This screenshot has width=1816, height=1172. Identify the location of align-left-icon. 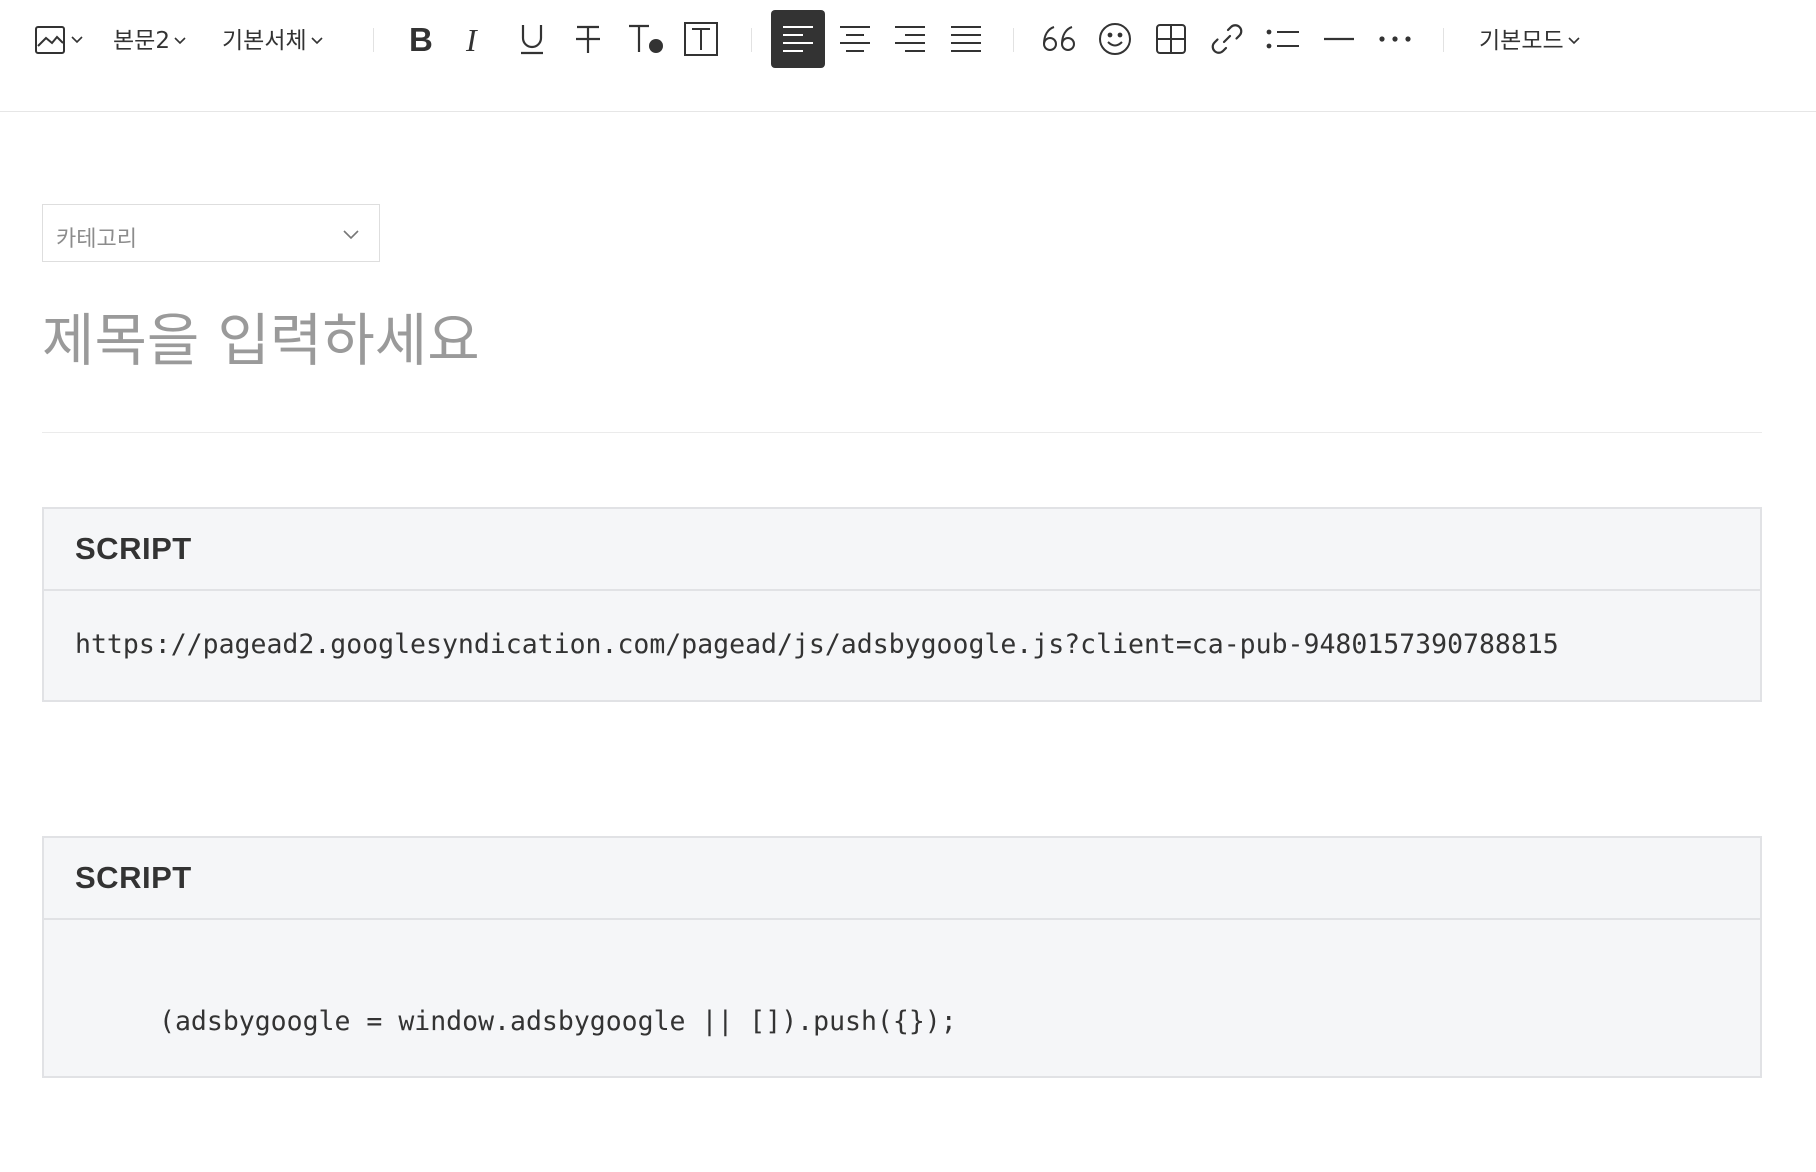
(798, 39).